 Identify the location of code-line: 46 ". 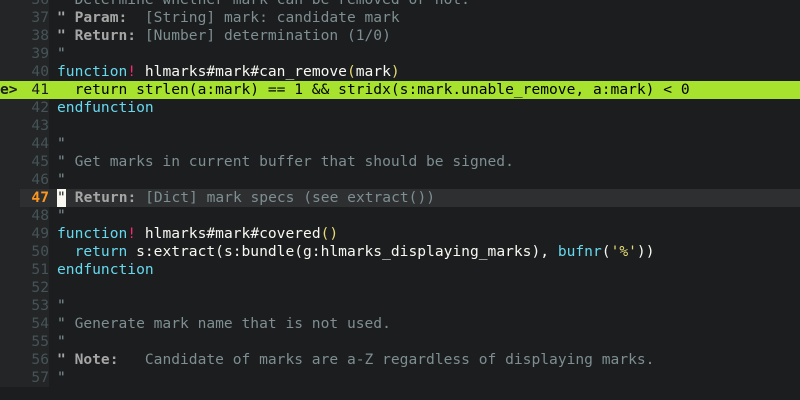
(400, 180).